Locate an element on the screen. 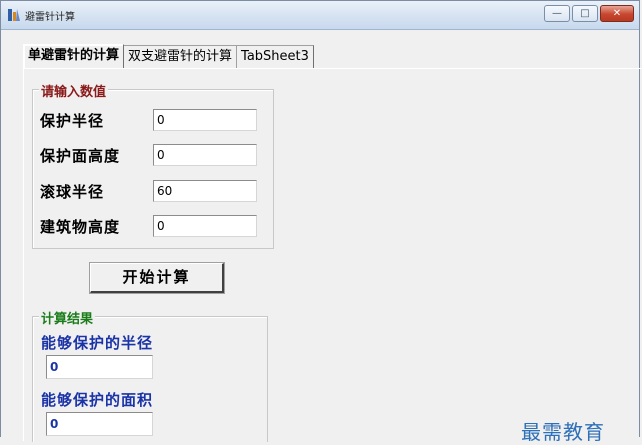  protection-radius-label: 保护半径 is located at coordinates (72, 121).